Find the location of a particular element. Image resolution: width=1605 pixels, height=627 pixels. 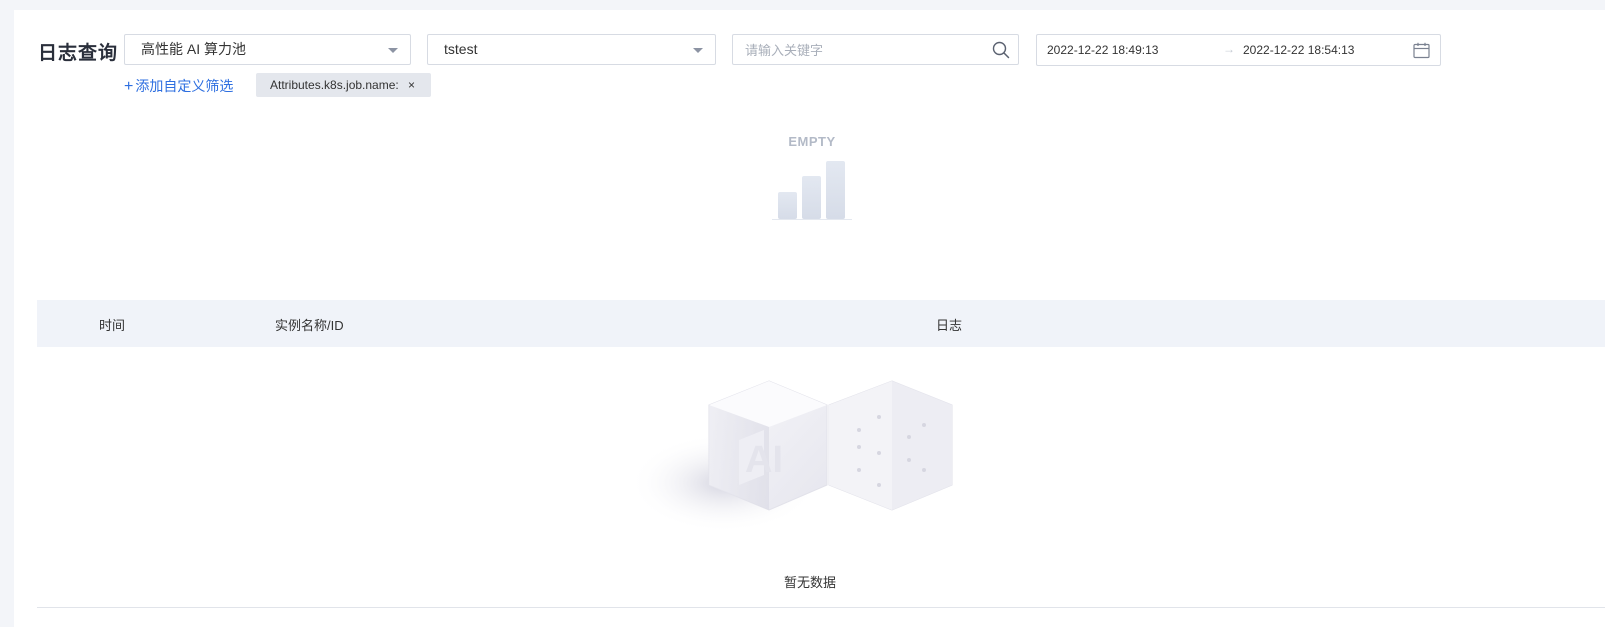

job-select: tstest is located at coordinates (571, 49).